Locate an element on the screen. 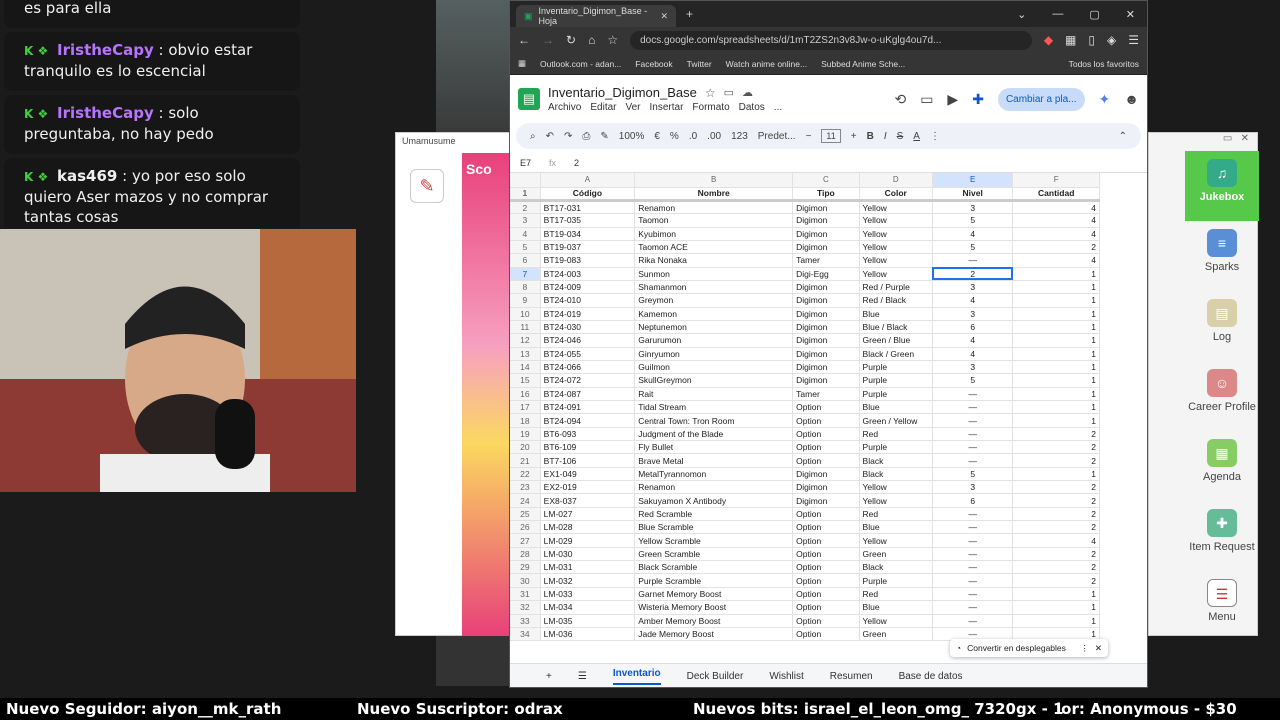 The image size is (1280, 720). close-tab-icon: ✕ is located at coordinates (664, 16).